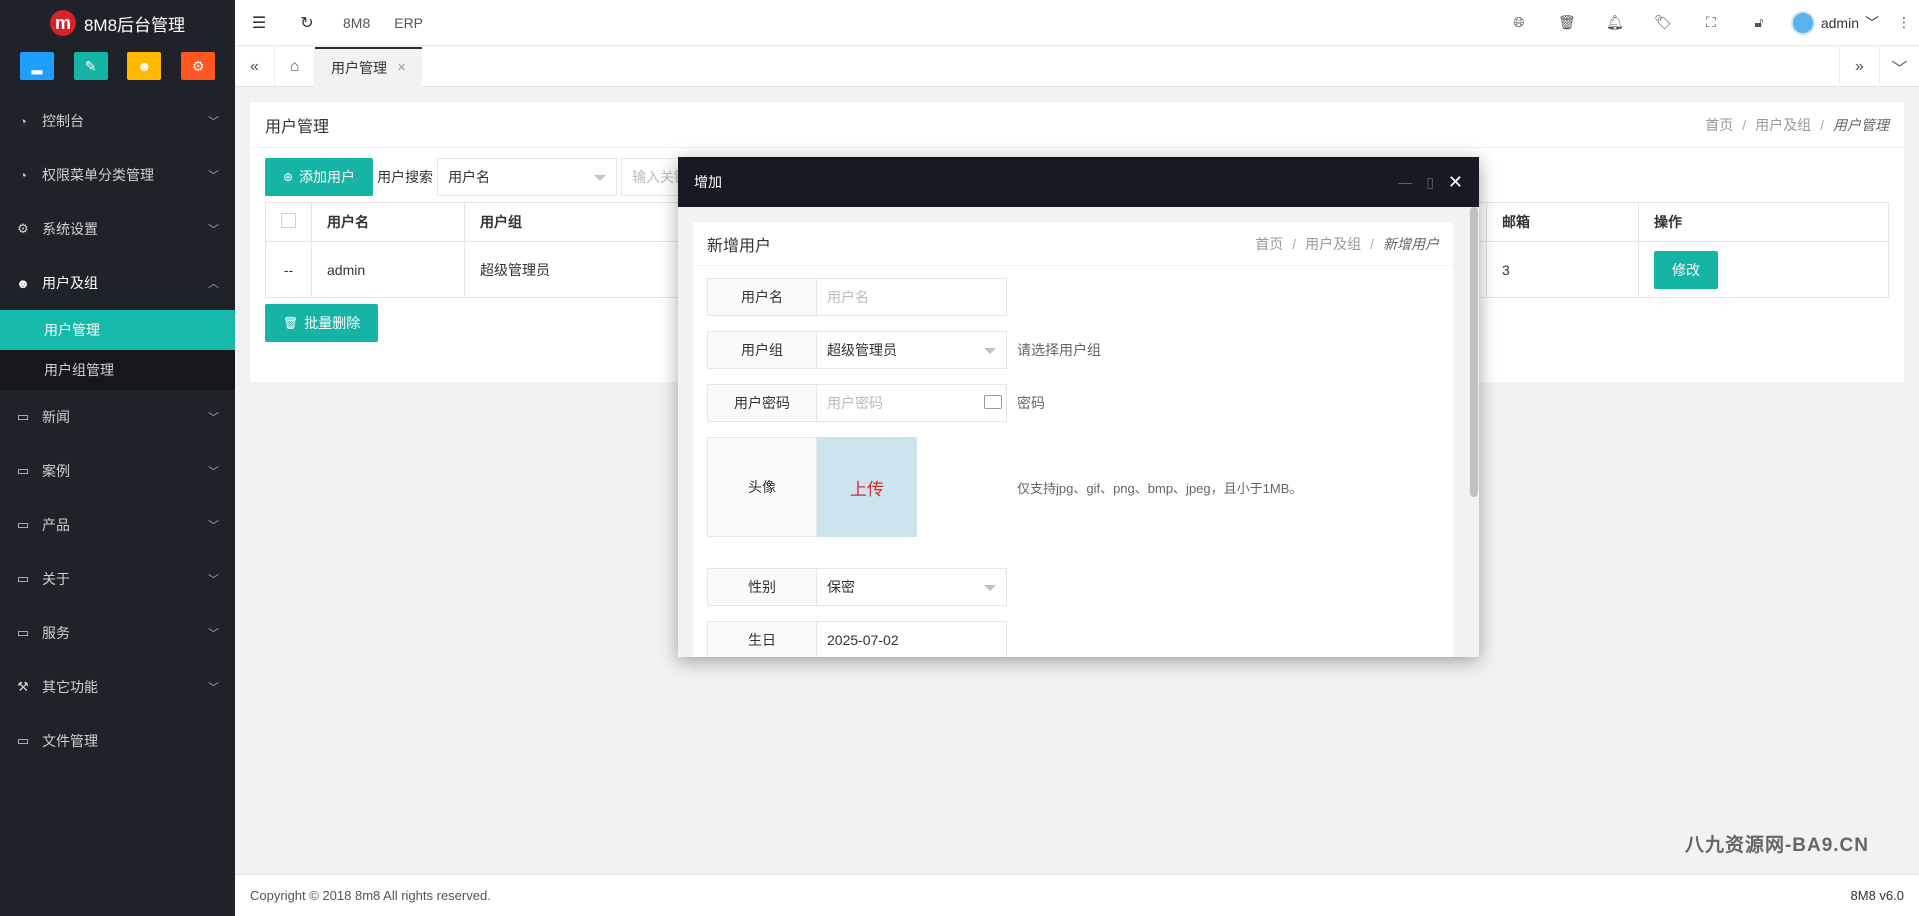 This screenshot has height=916, width=1919. I want to click on tabs-scroll-left-icon: «, so click(255, 66).